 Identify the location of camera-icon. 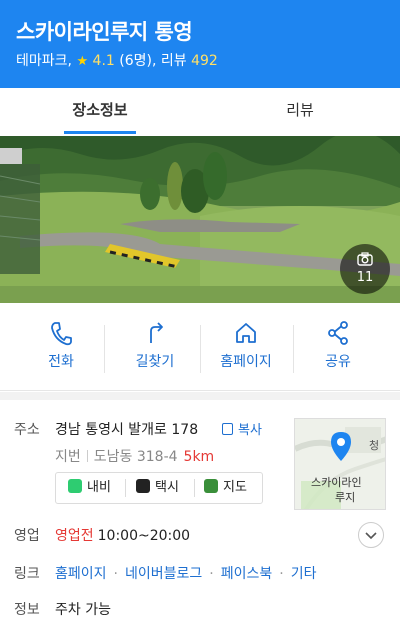
(365, 259).